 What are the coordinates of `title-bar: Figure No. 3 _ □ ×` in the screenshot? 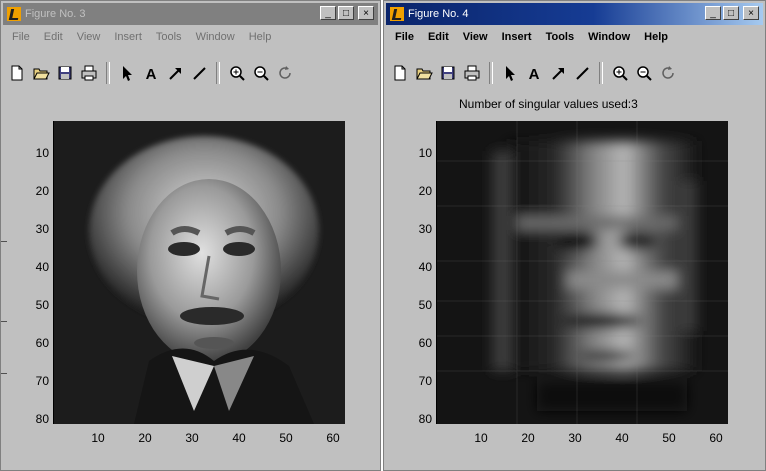 It's located at (190, 14).